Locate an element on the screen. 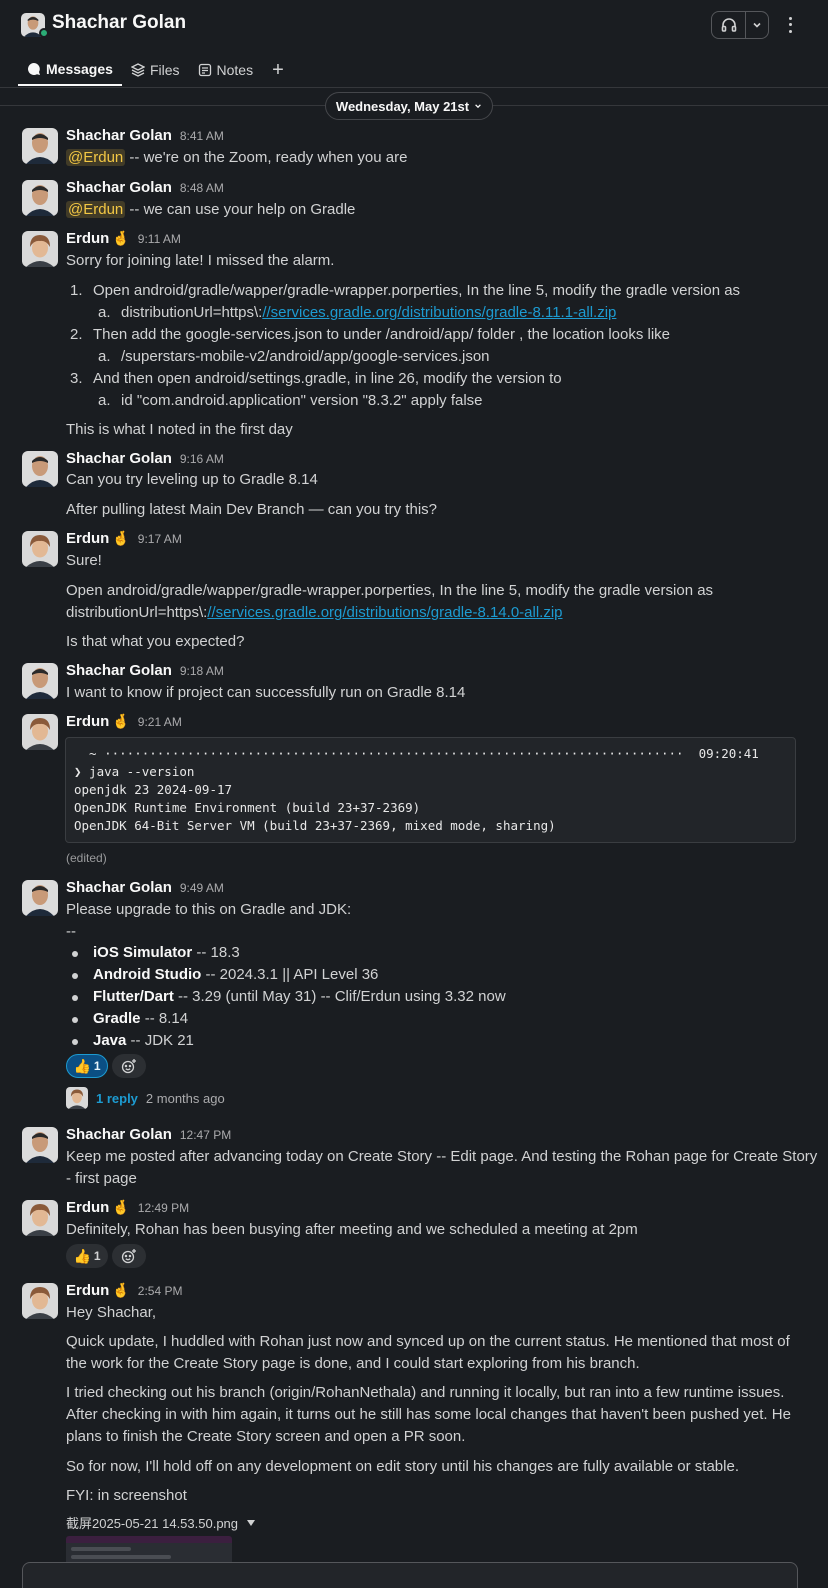 This screenshot has height=1588, width=828. message-header: Erdun 🤞 12:49 PM is located at coordinates (127, 1207).